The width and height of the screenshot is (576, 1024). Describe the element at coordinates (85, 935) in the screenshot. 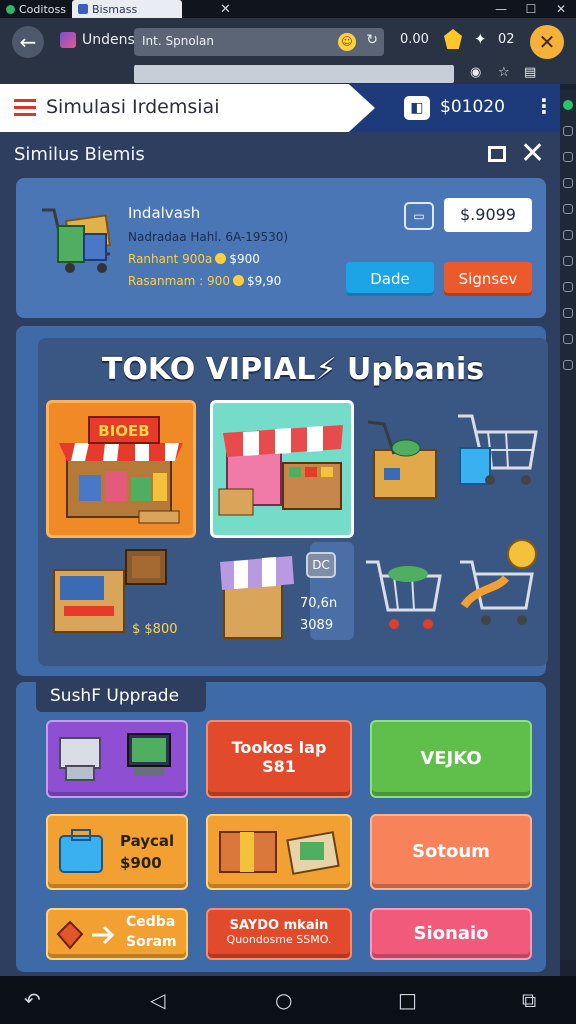

I see `tag-arrow-icon` at that location.